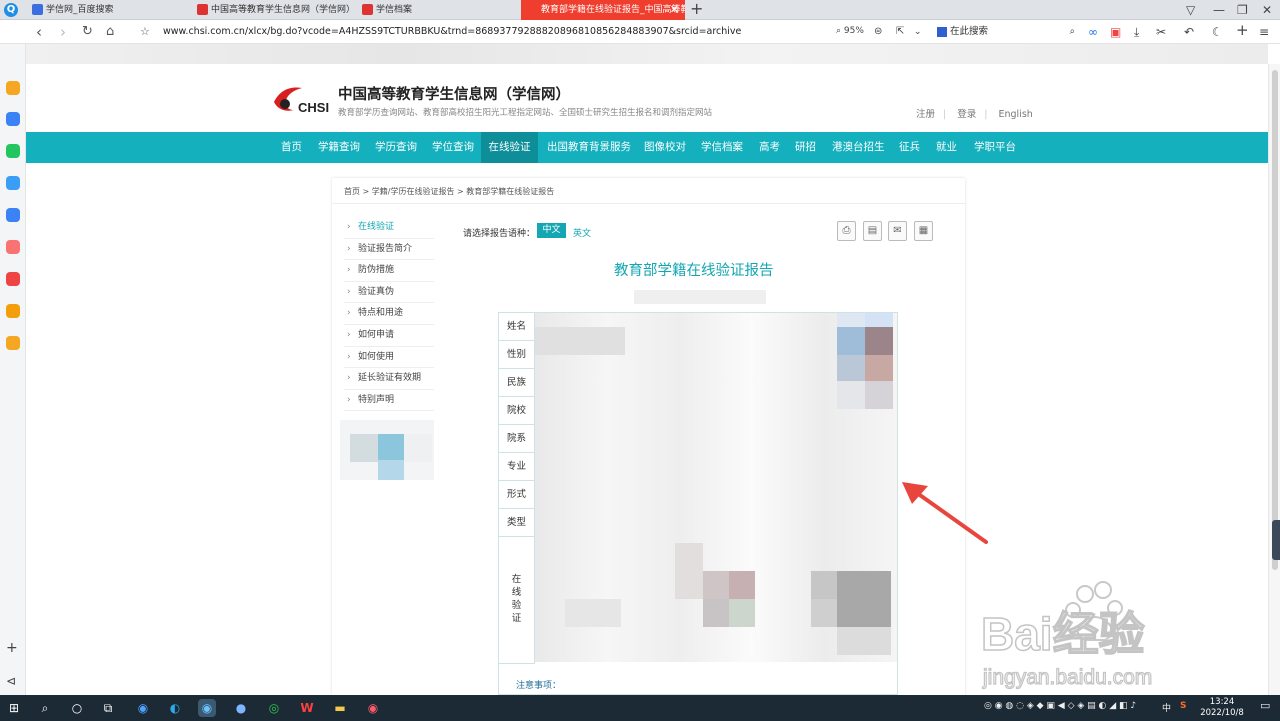 Image resolution: width=1280 pixels, height=721 pixels. What do you see at coordinates (850, 31) in the screenshot?
I see `zoom-indicator: ⌕ 95%` at bounding box center [850, 31].